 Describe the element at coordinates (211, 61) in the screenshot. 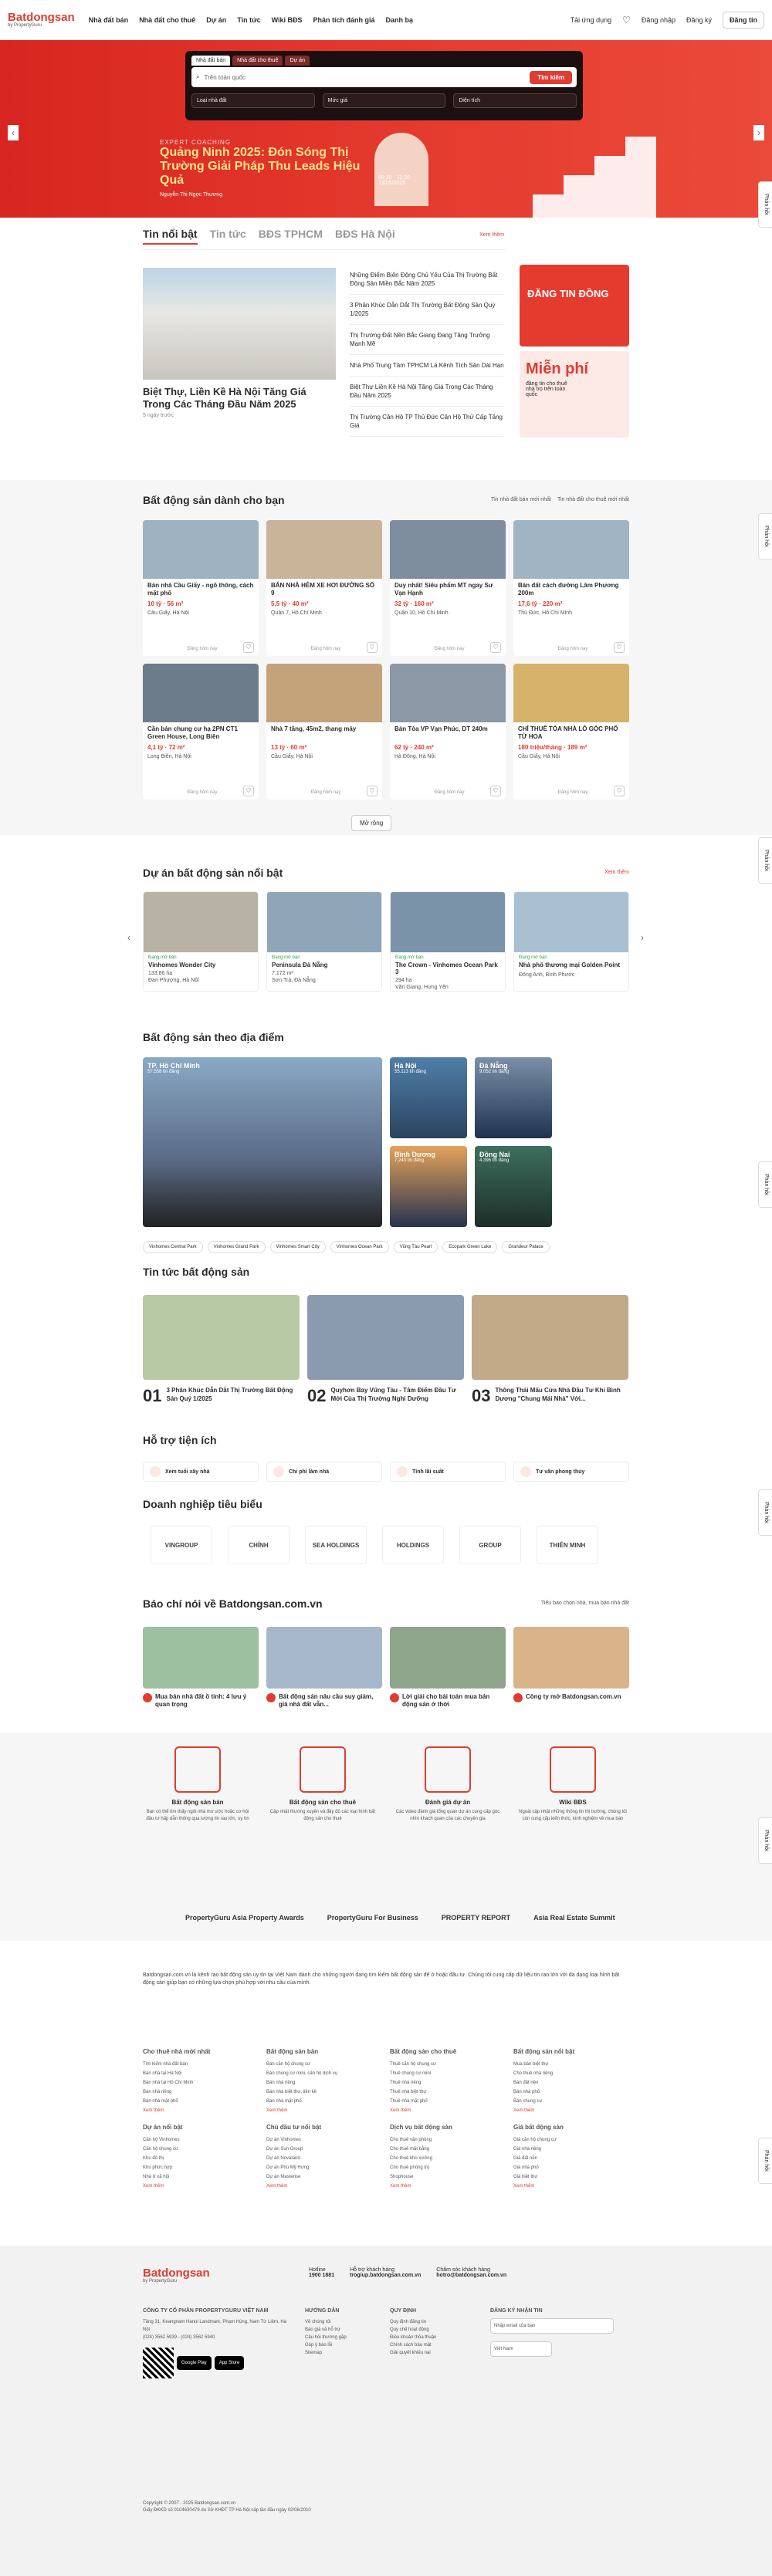

I see `tab-ban: Nhà đất bán` at that location.